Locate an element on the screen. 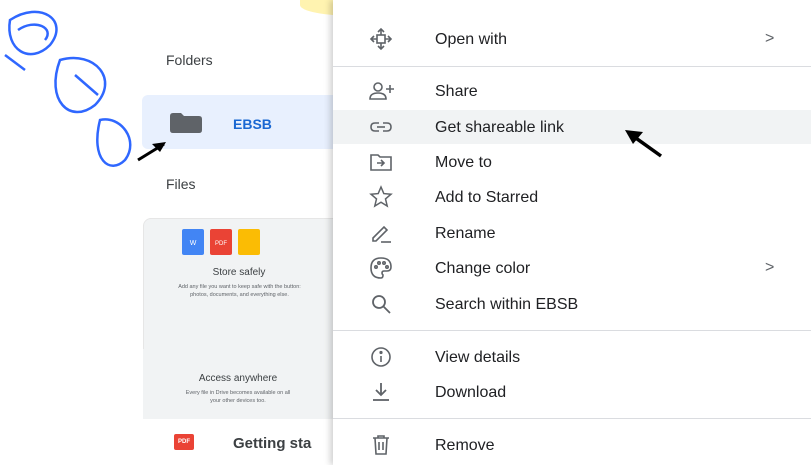  menu-item-label: Search within EBSB is located at coordinates (507, 304).